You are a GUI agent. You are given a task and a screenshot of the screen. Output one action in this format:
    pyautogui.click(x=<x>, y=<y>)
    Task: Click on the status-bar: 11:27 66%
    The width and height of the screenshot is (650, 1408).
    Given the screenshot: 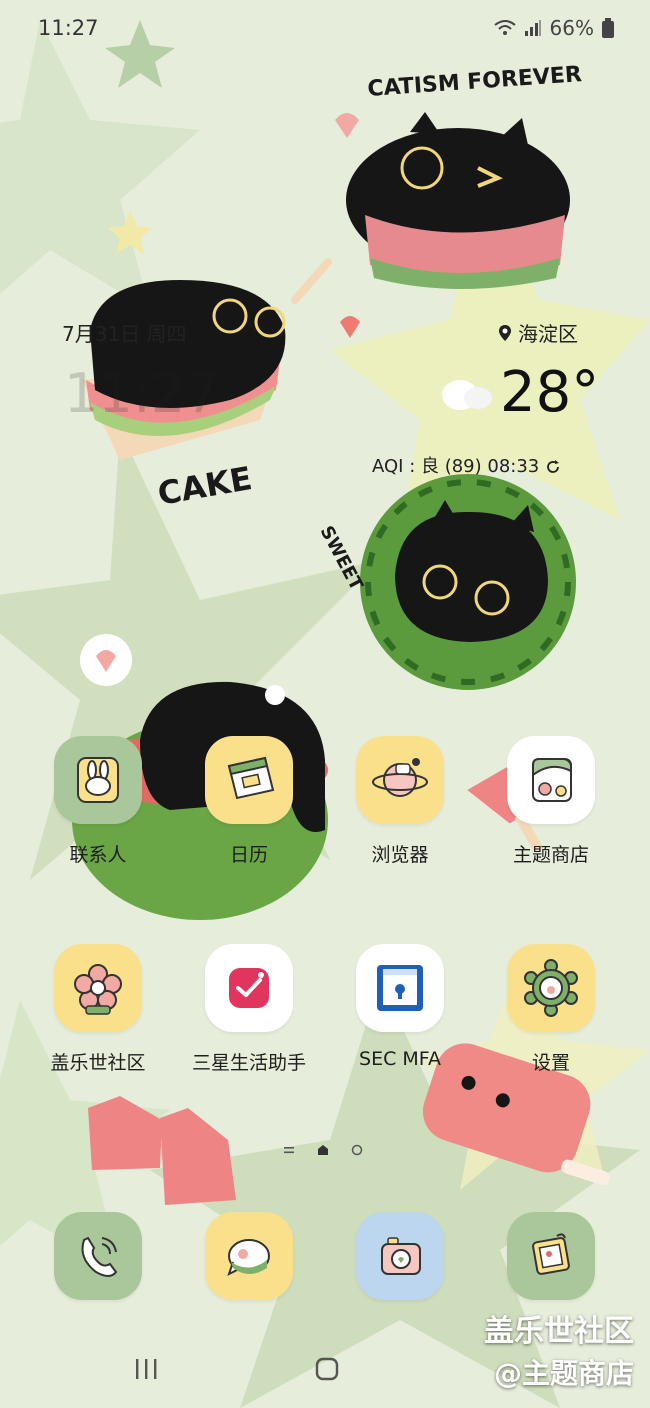 What is the action you would take?
    pyautogui.click(x=325, y=30)
    